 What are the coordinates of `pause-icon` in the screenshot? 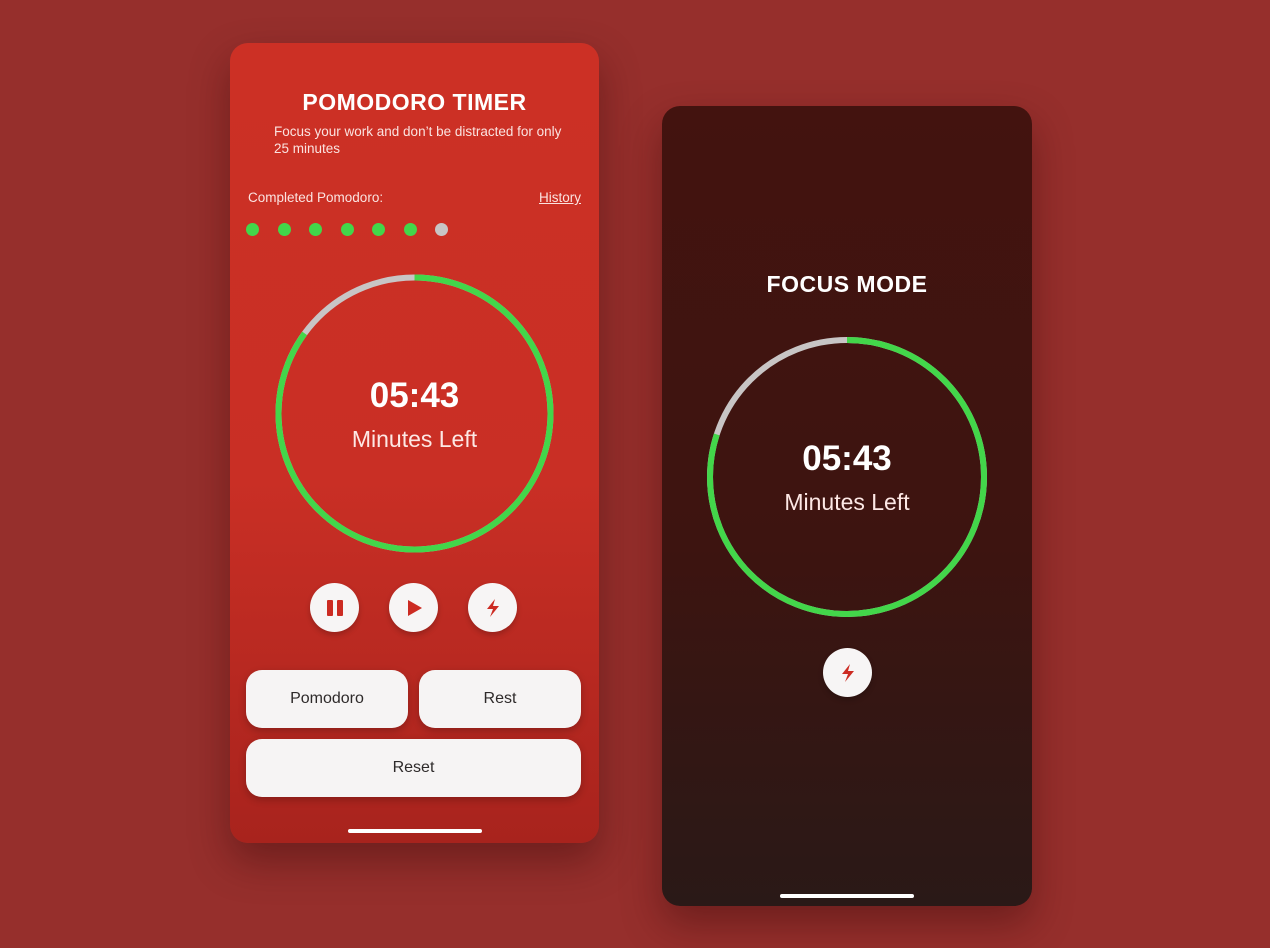 It's located at (334, 607).